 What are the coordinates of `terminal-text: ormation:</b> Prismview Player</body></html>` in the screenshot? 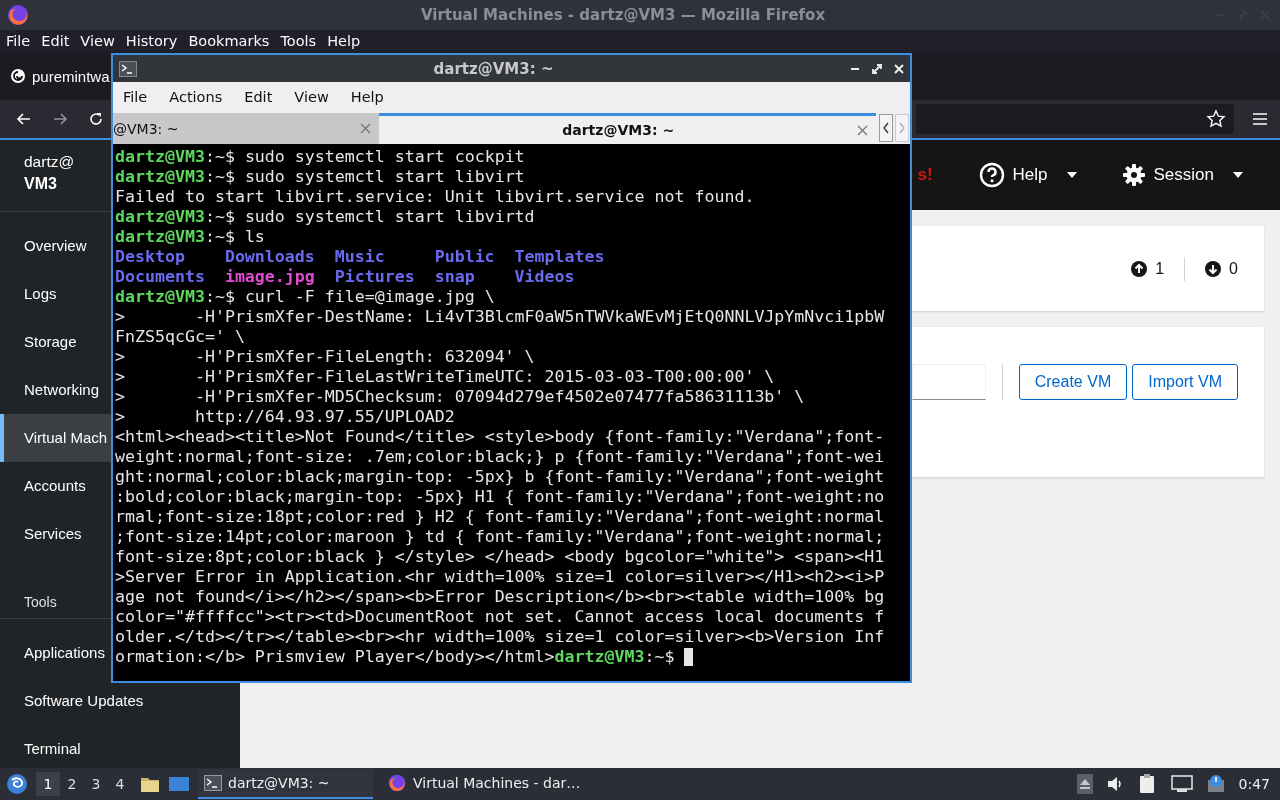 It's located at (335, 657).